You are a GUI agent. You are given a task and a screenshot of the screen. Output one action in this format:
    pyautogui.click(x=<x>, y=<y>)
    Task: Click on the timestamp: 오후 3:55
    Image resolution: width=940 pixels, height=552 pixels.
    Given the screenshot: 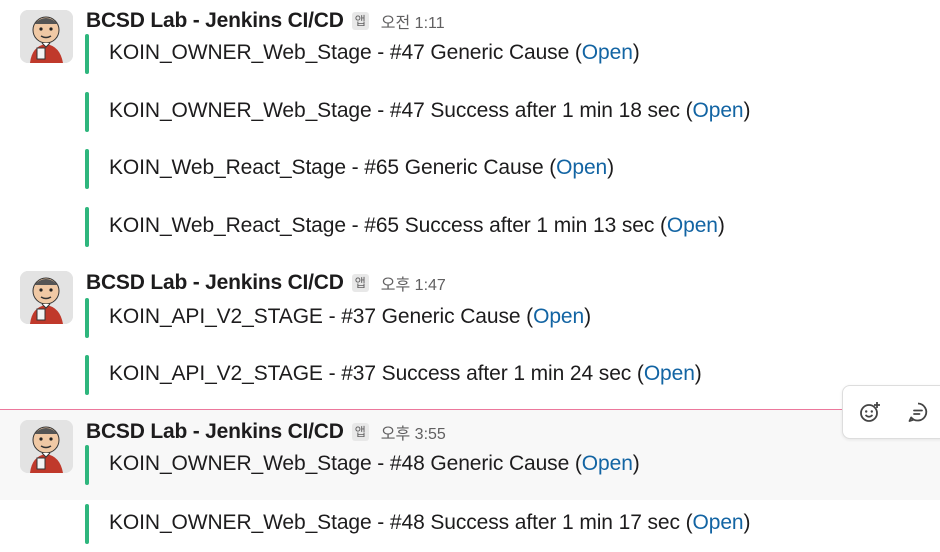 What is the action you would take?
    pyautogui.click(x=413, y=432)
    